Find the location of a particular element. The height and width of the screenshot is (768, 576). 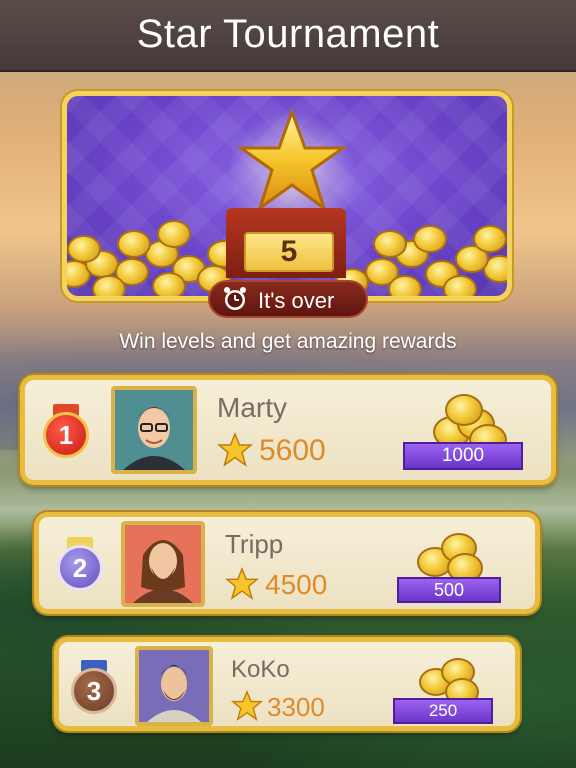

player-name: Marty is located at coordinates (252, 407).